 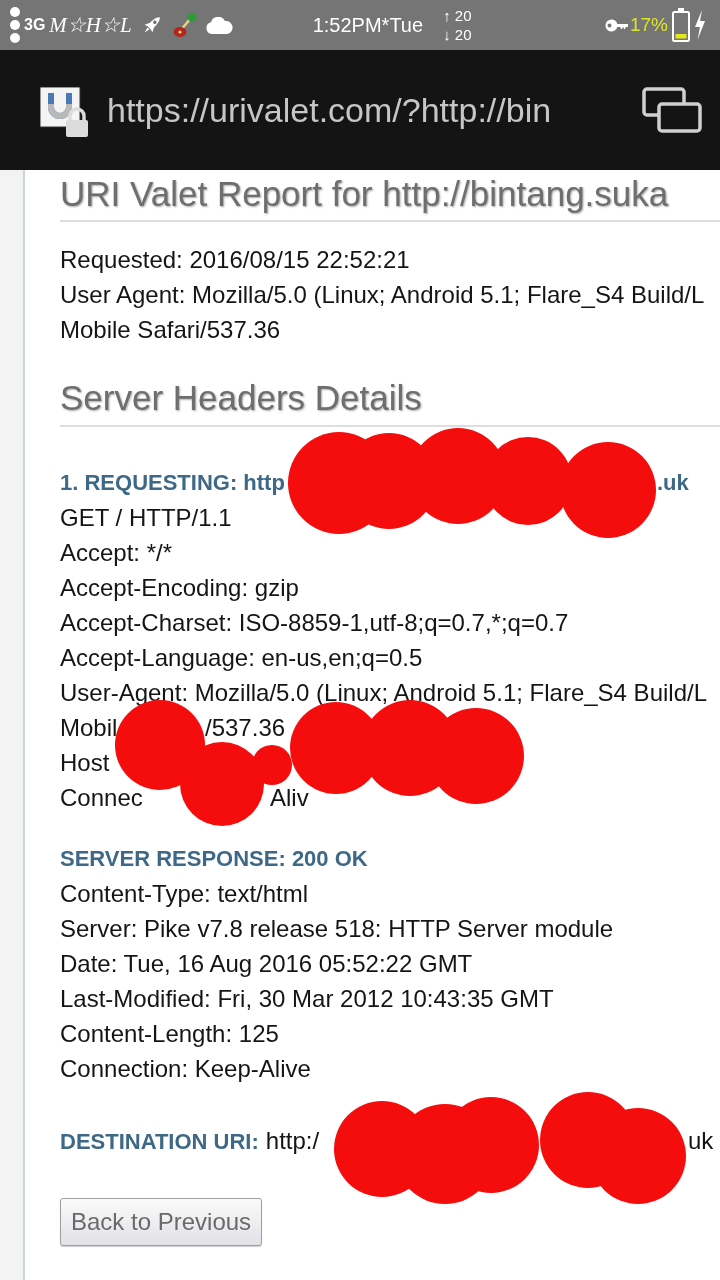 What do you see at coordinates (219, 25) in the screenshot?
I see `cloud-icon` at bounding box center [219, 25].